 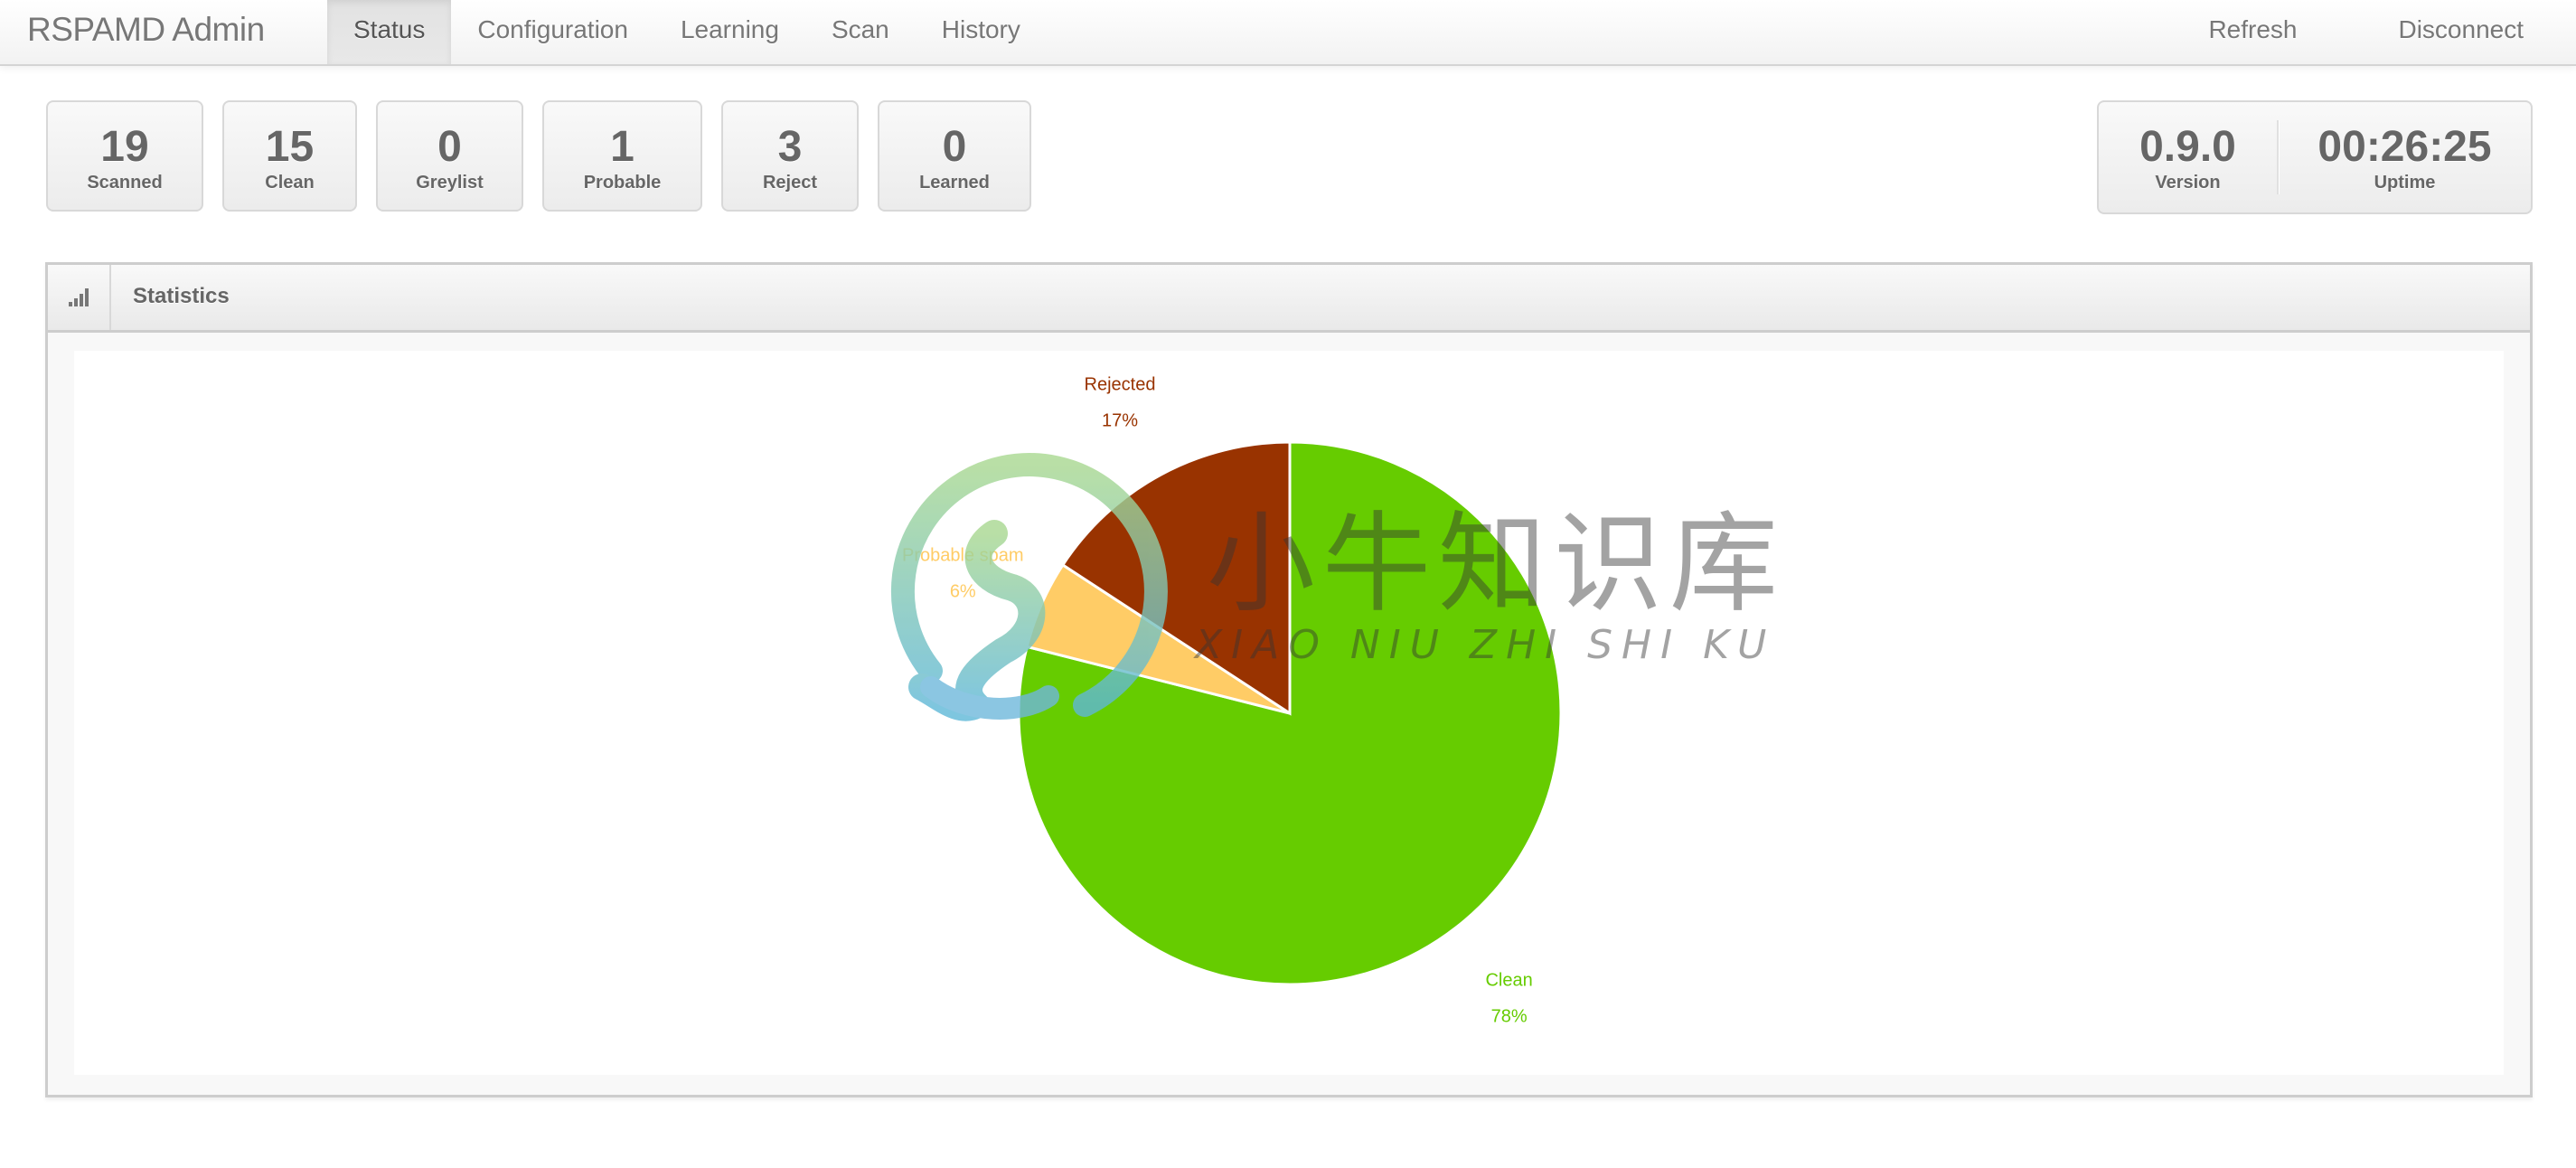 I want to click on stat-label: Scanned, so click(x=125, y=183).